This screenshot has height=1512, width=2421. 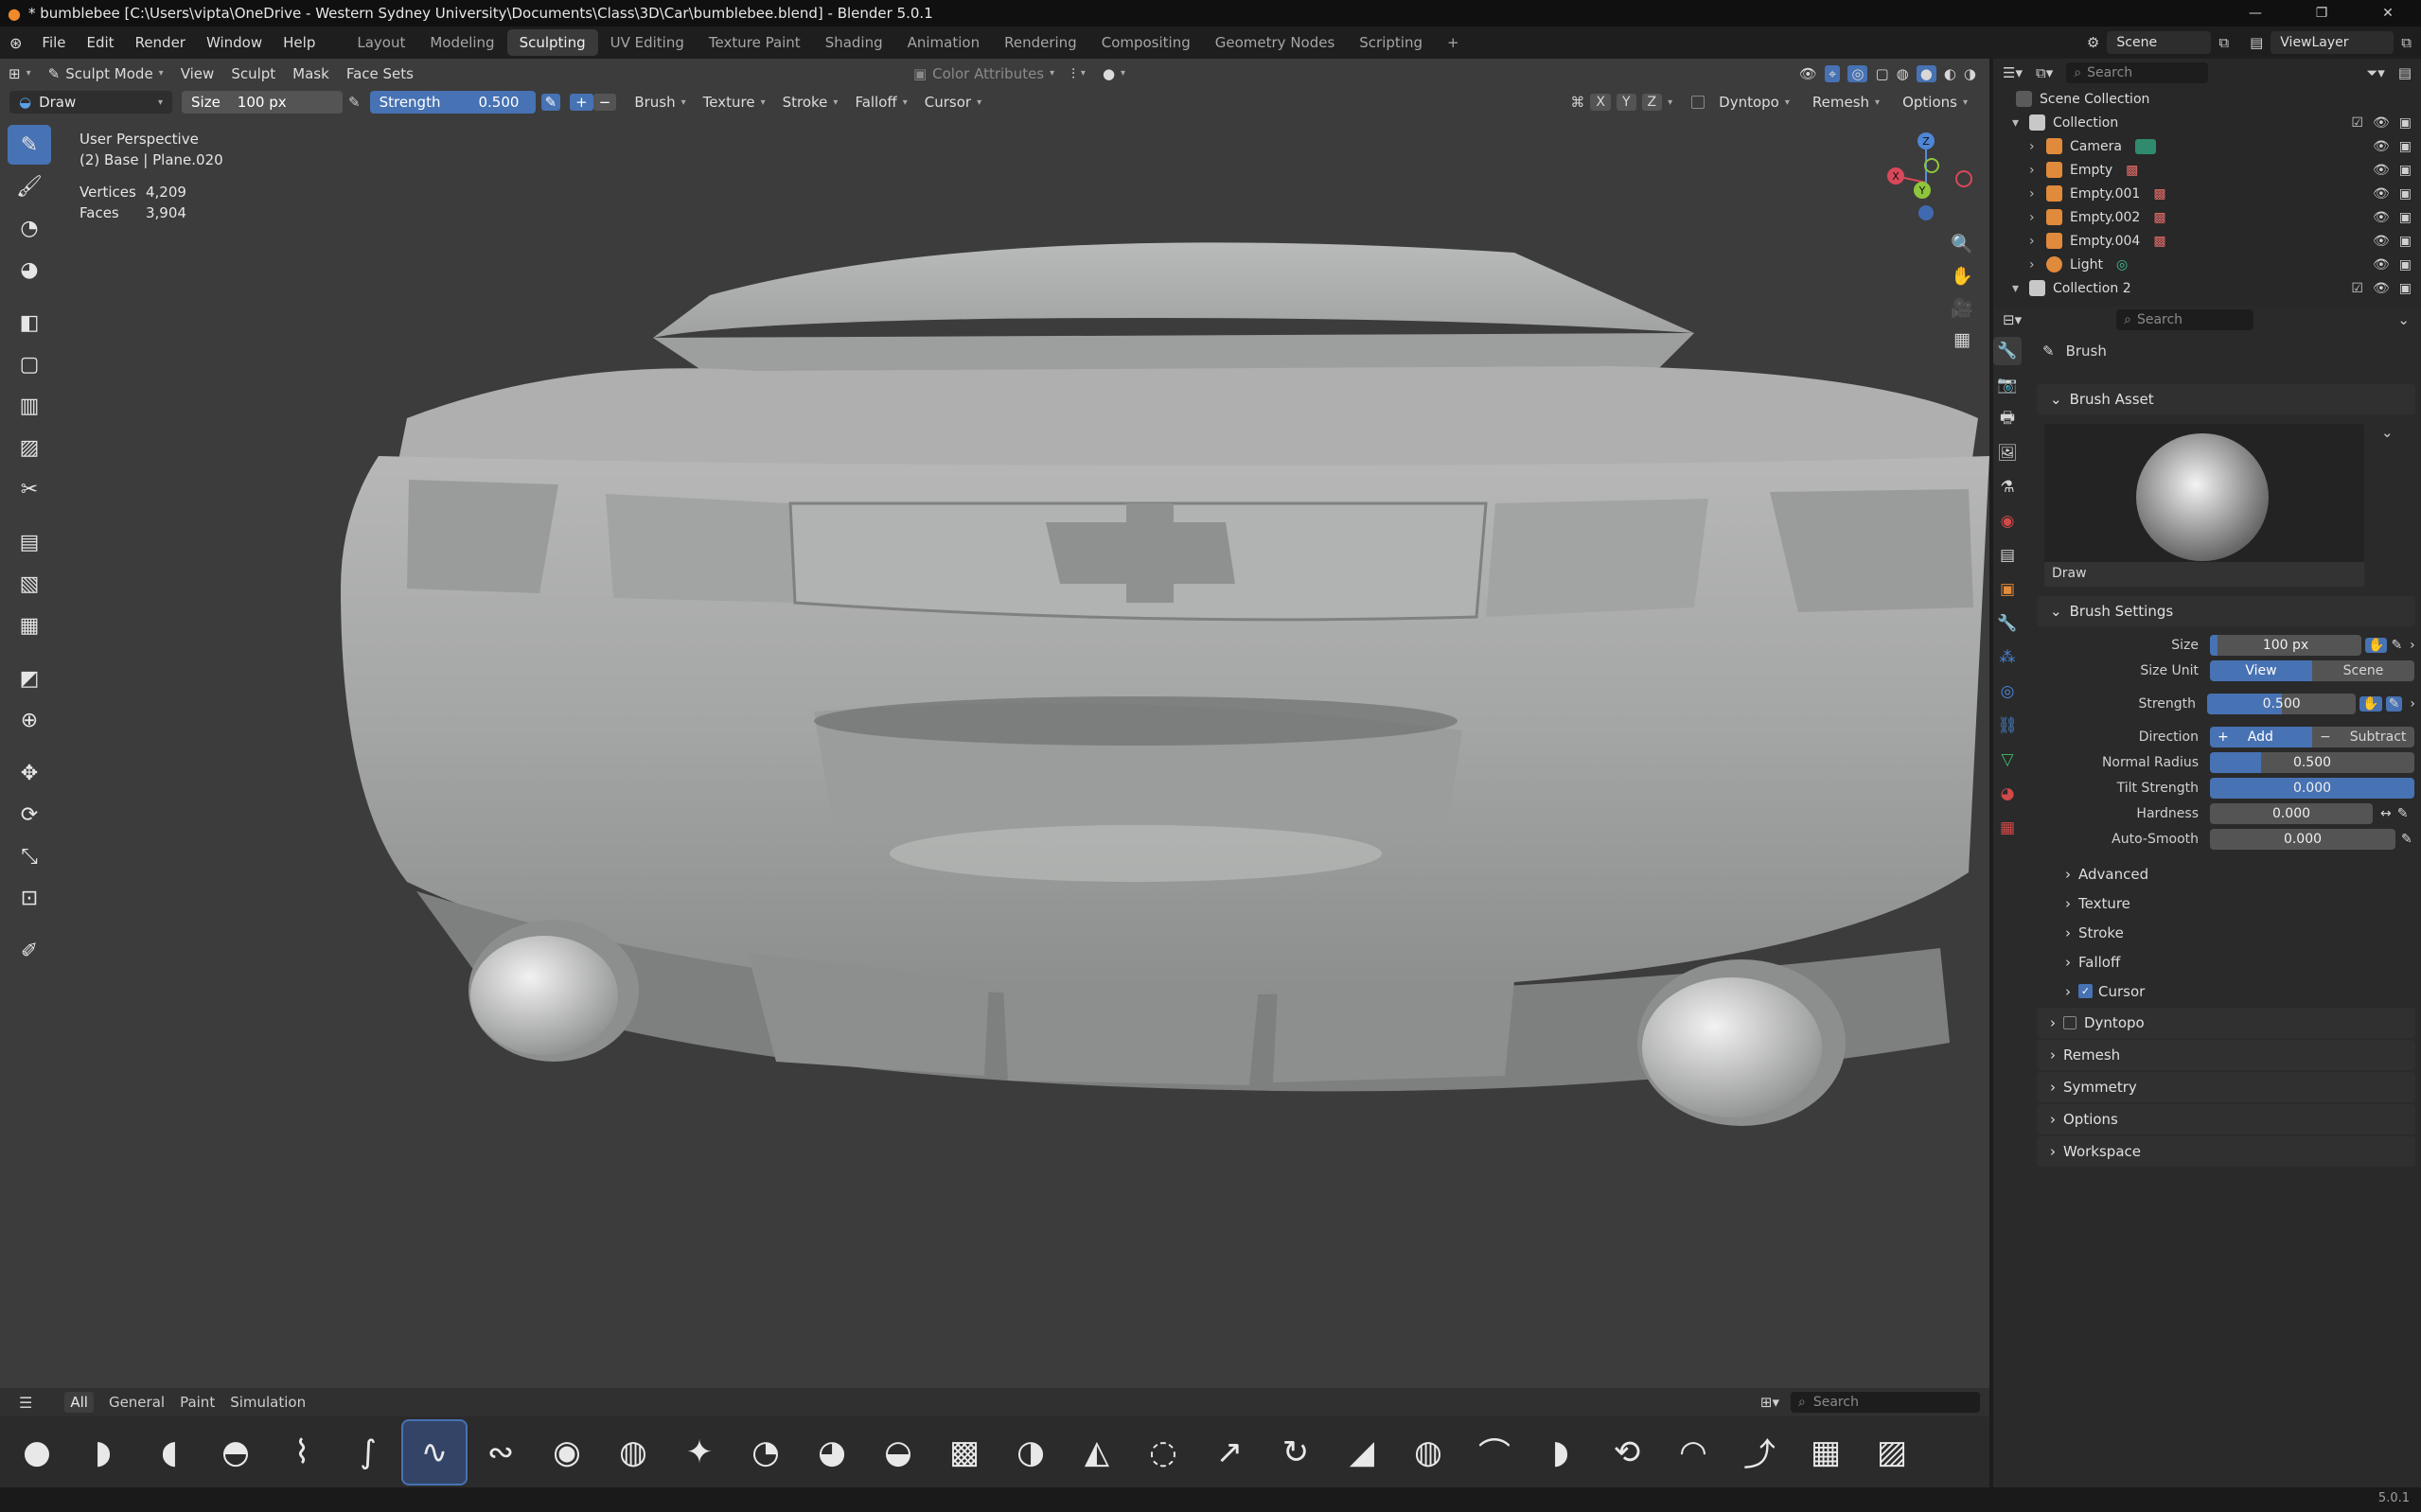 What do you see at coordinates (2085, 991) in the screenshot?
I see `cursor-checkbox: ✓` at bounding box center [2085, 991].